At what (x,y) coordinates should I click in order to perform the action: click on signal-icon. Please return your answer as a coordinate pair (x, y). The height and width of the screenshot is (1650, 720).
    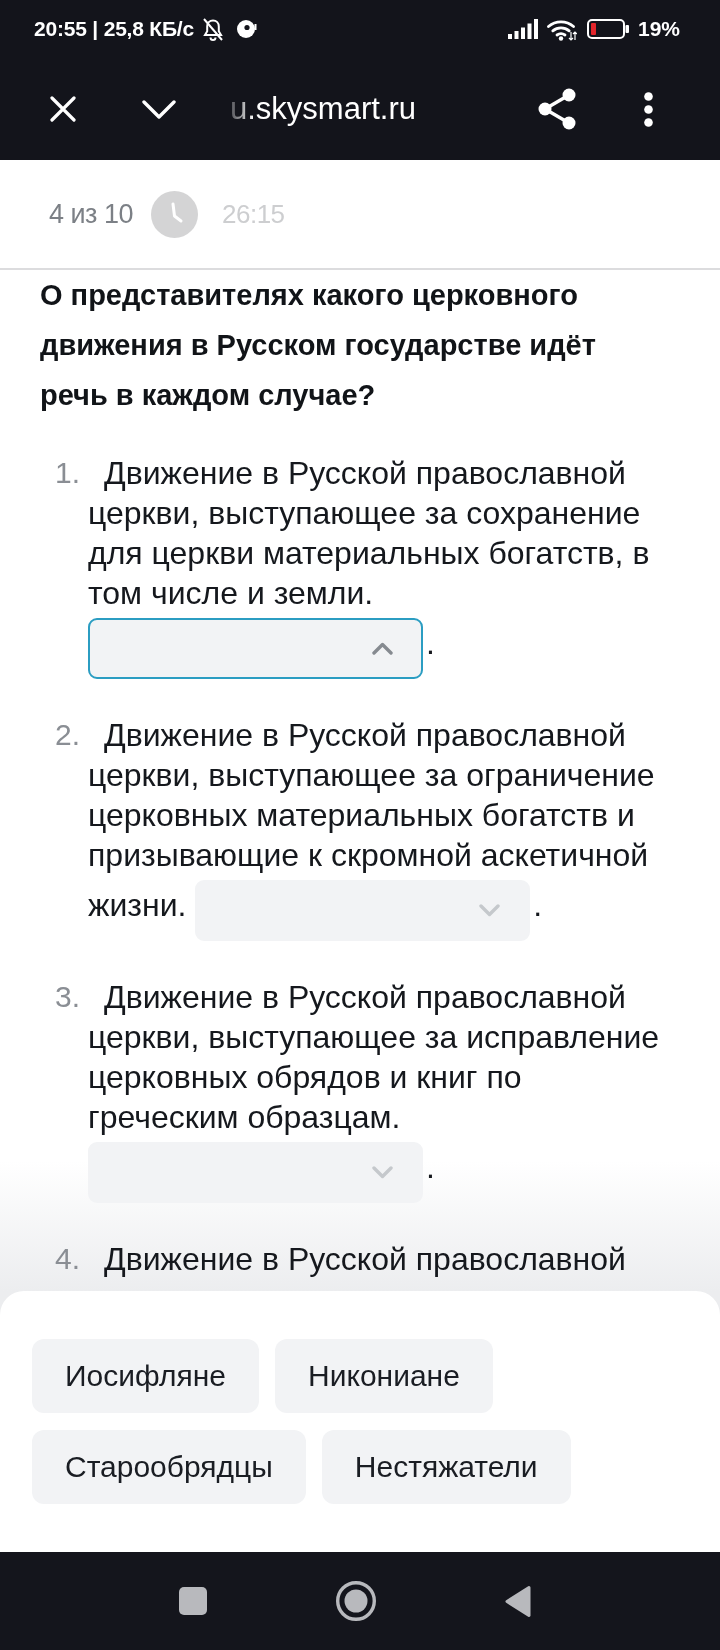
    Looking at the image, I should click on (522, 29).